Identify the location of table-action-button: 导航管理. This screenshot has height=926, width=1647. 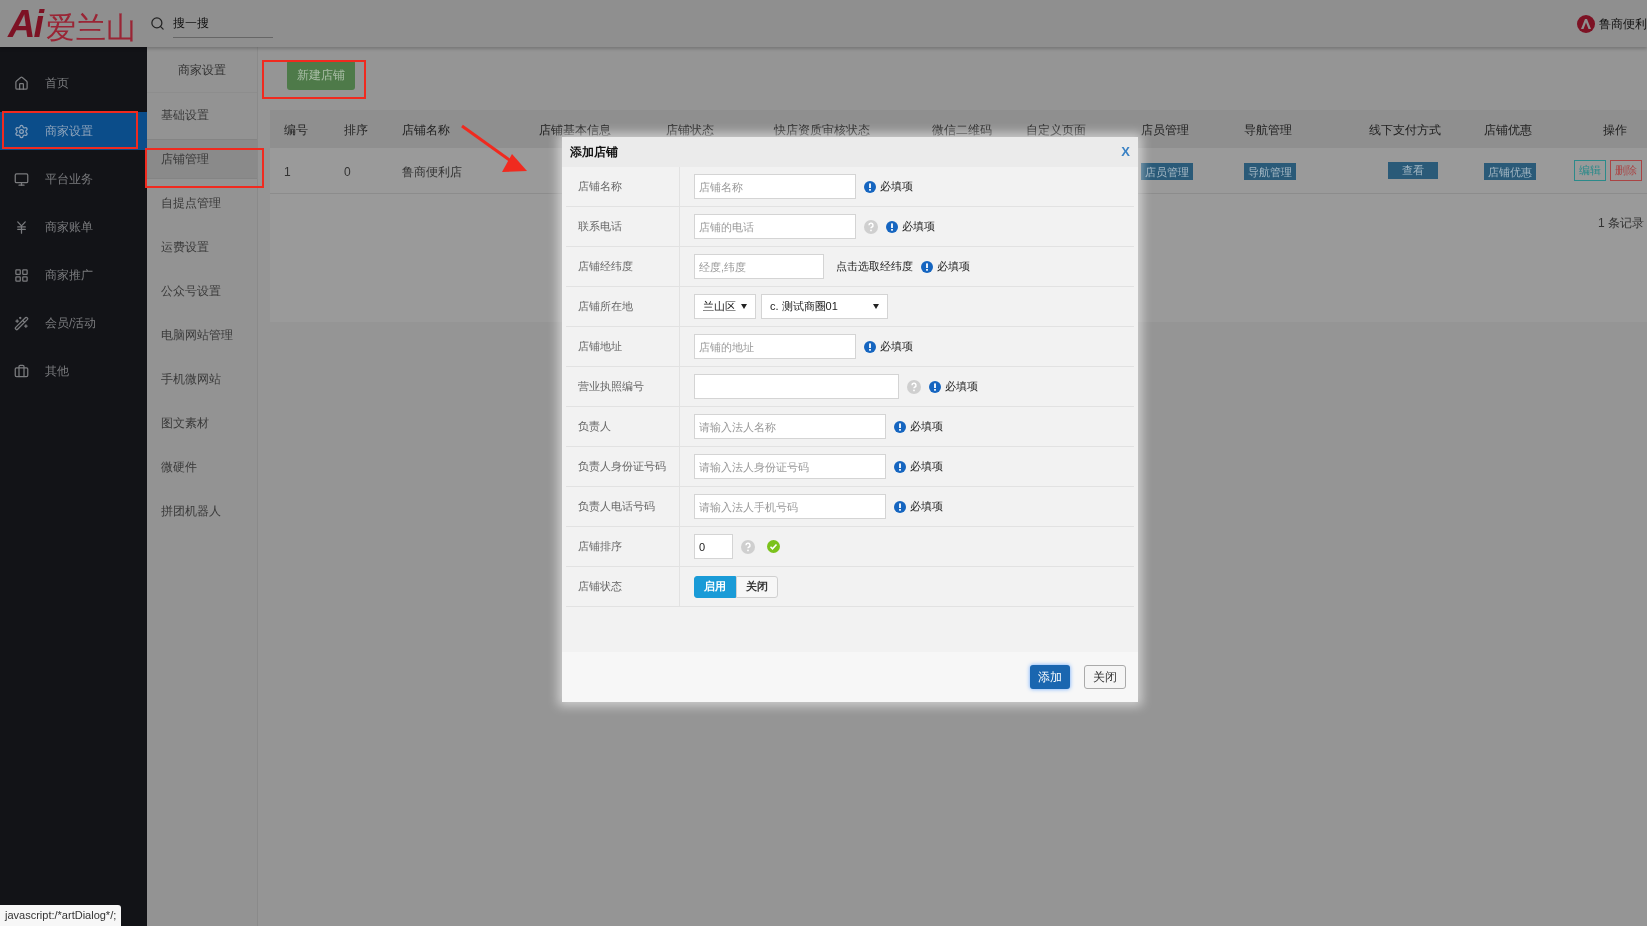
(1270, 172).